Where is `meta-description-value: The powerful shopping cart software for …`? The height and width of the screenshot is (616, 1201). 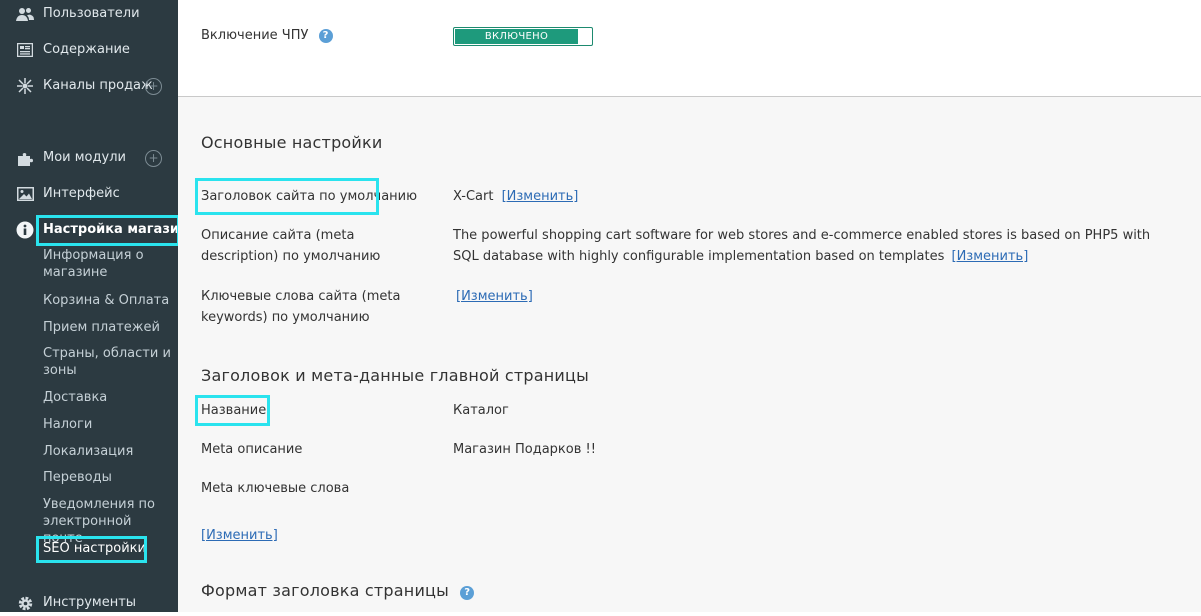
meta-description-value: The powerful shopping cart software for … is located at coordinates (802, 246).